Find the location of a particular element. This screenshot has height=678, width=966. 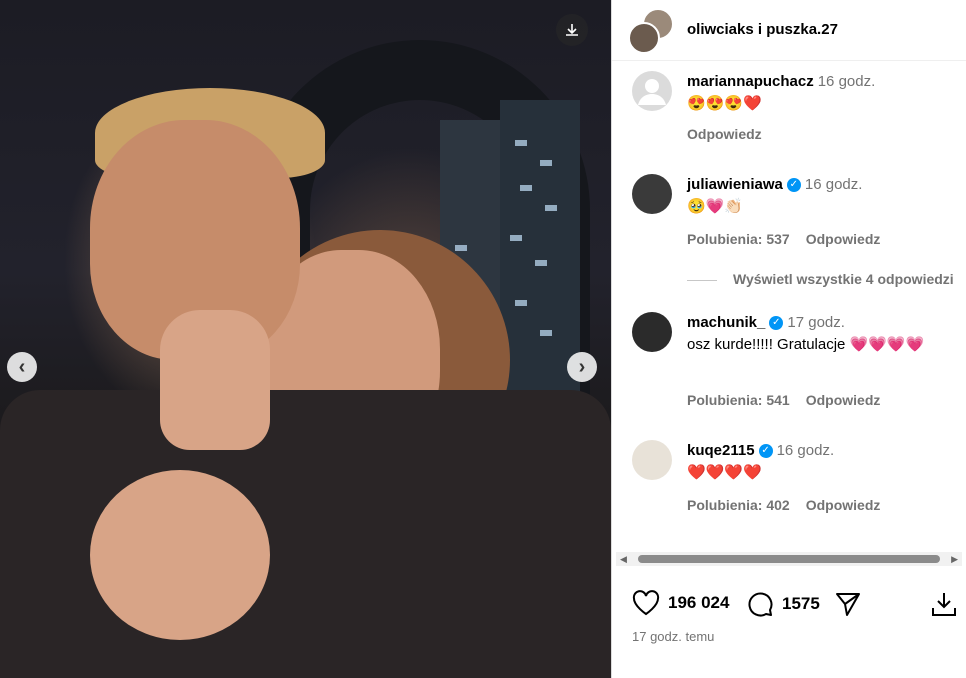

scroll-right-icon: ▶ is located at coordinates (954, 559).